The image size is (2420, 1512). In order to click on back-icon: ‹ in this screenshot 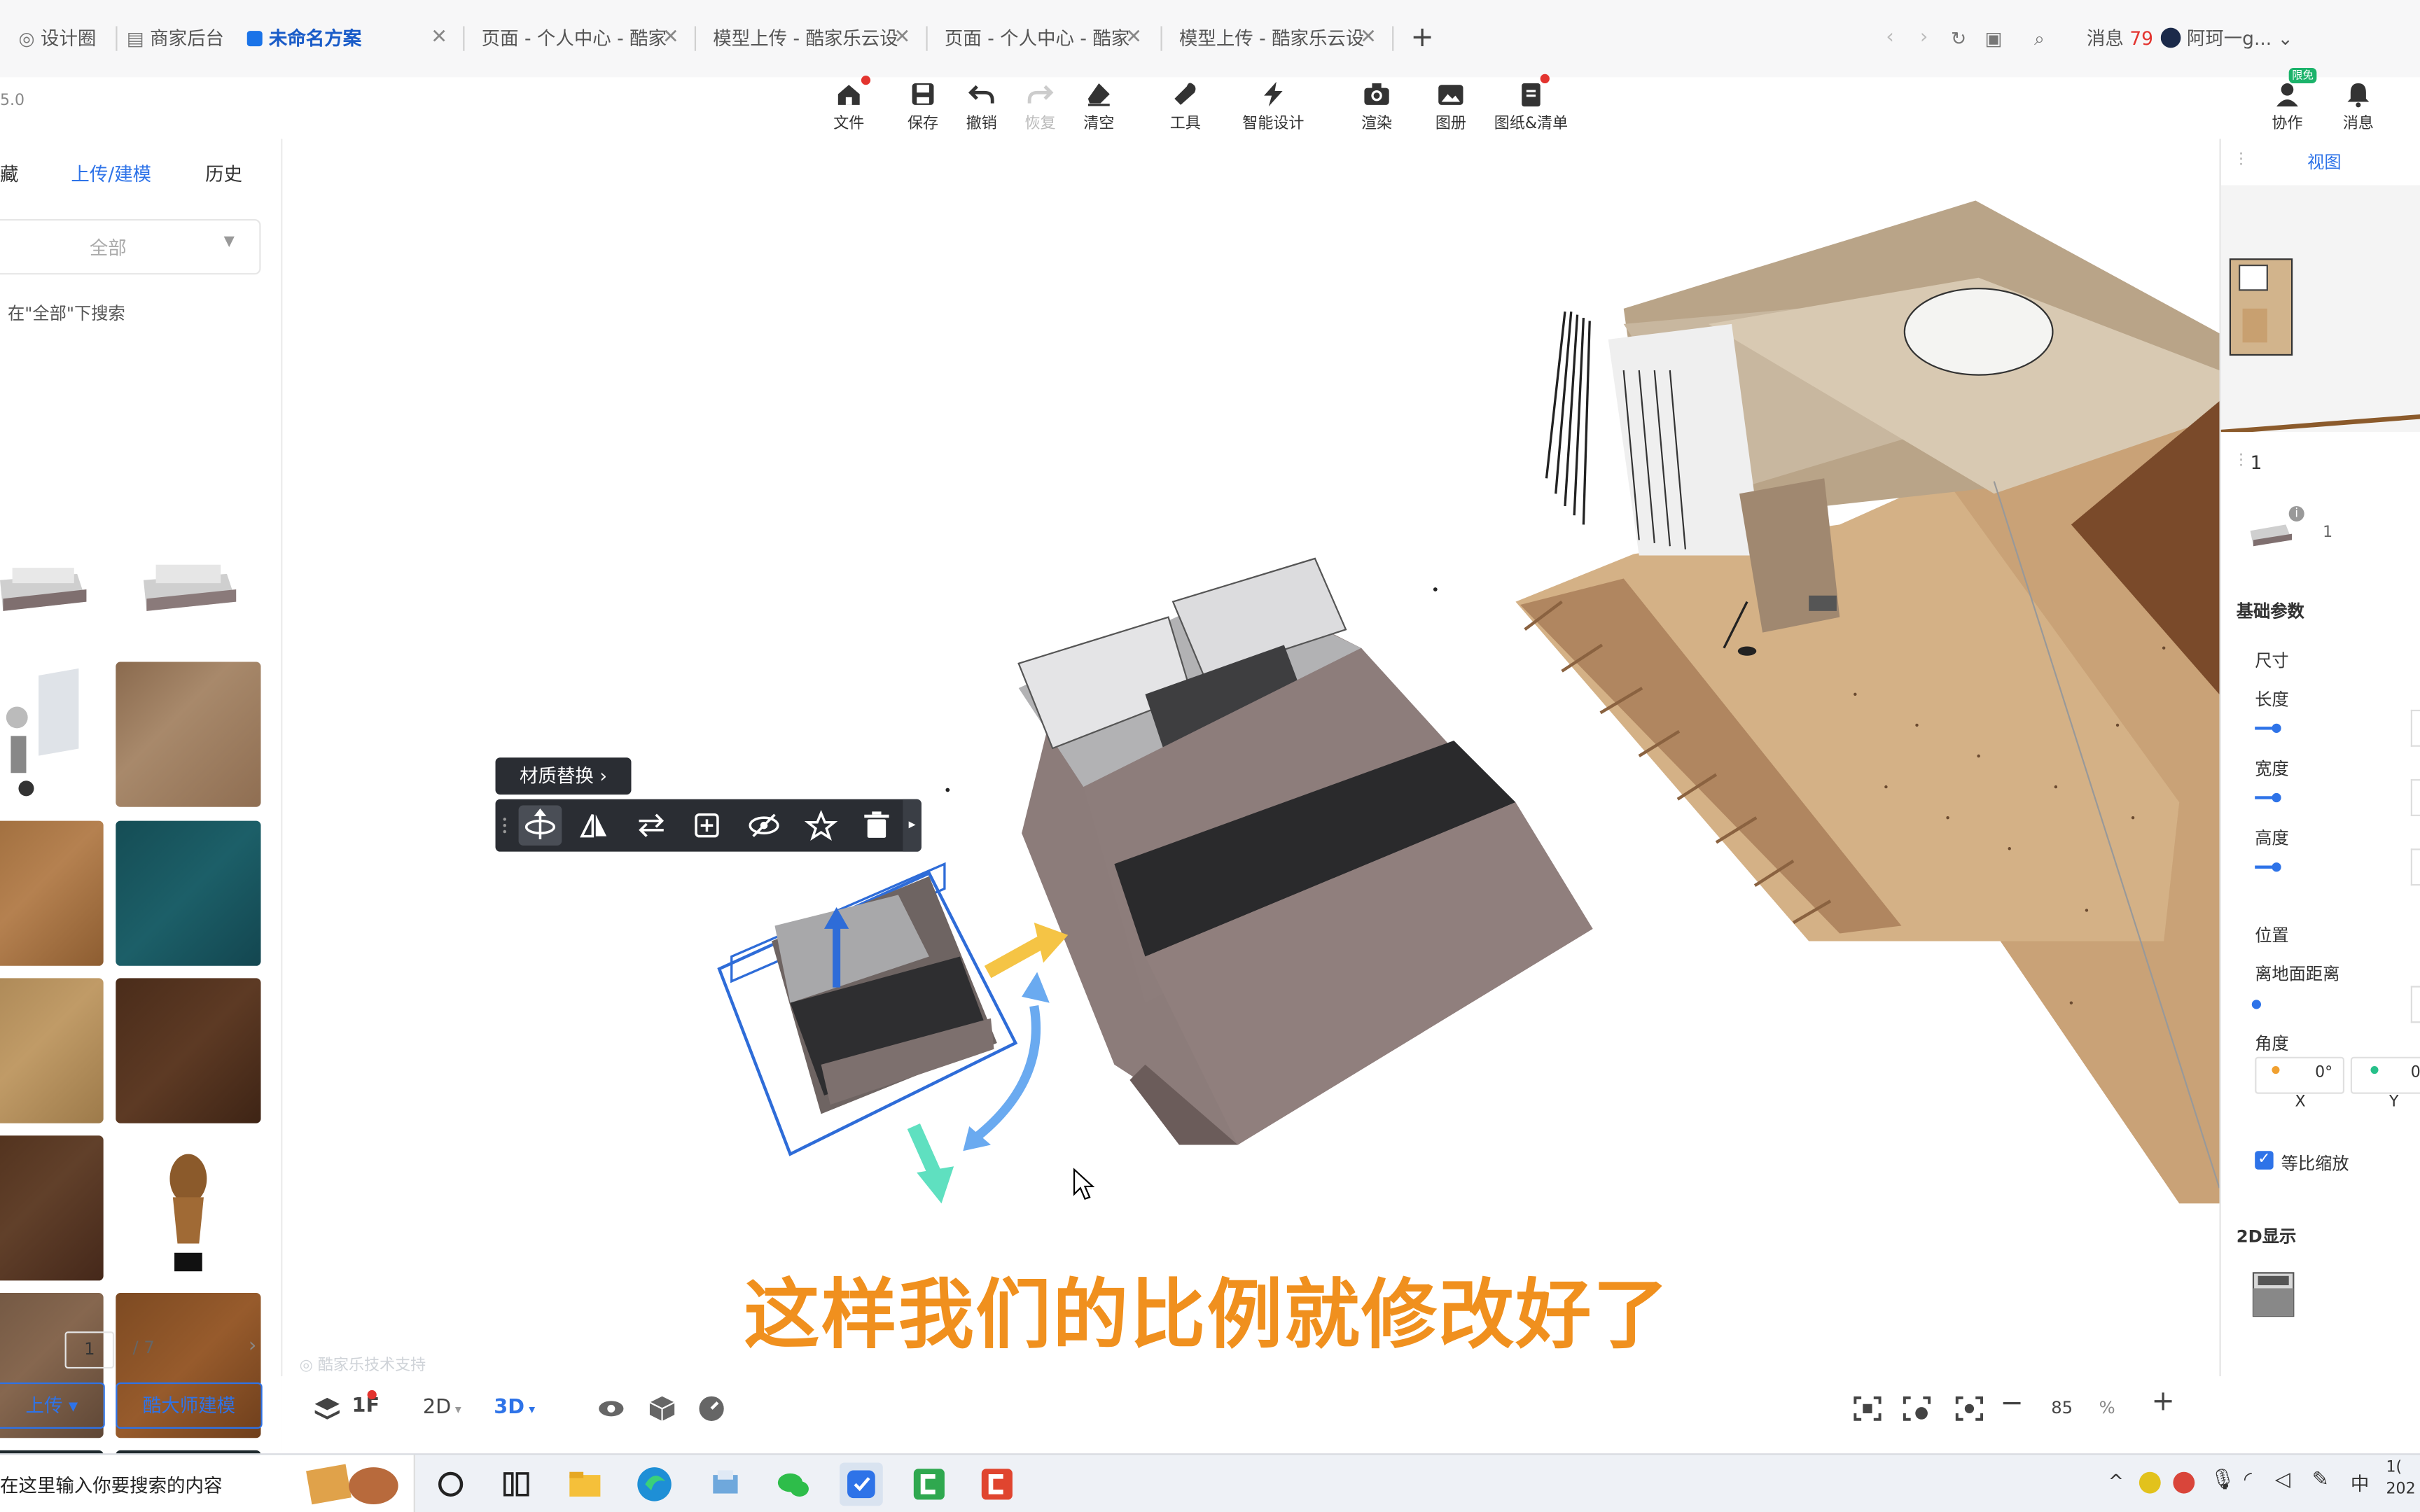, I will do `click(1895, 38)`.